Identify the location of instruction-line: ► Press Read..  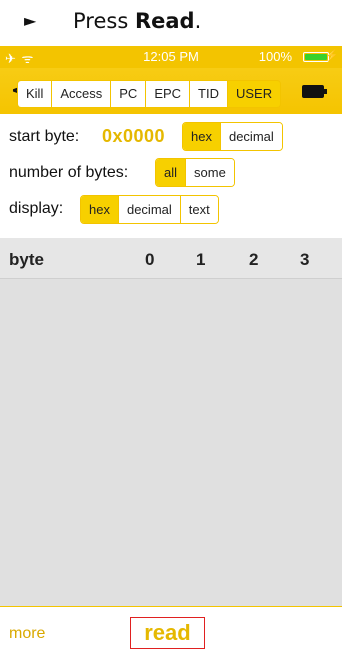
(171, 23).